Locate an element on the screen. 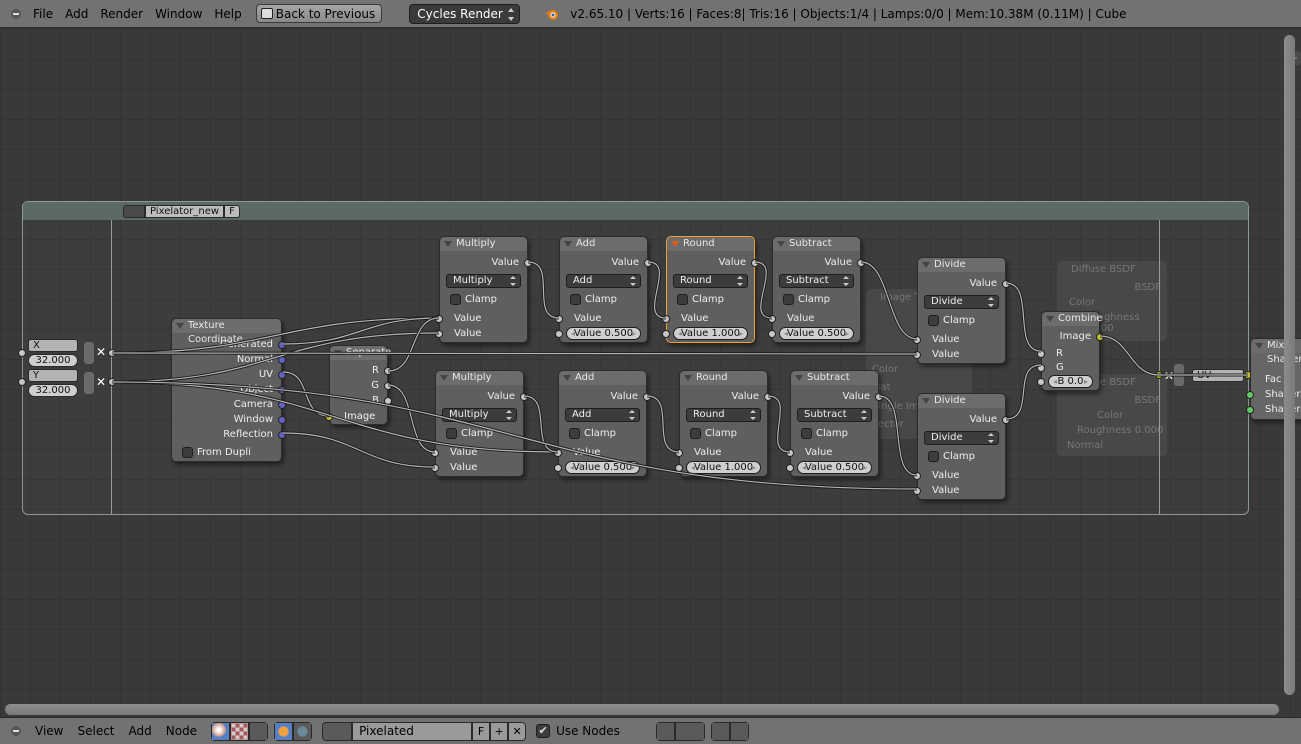  fake-user-button: F is located at coordinates (232, 211).